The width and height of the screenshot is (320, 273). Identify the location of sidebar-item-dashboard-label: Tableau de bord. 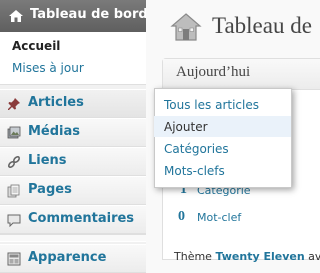
(89, 14).